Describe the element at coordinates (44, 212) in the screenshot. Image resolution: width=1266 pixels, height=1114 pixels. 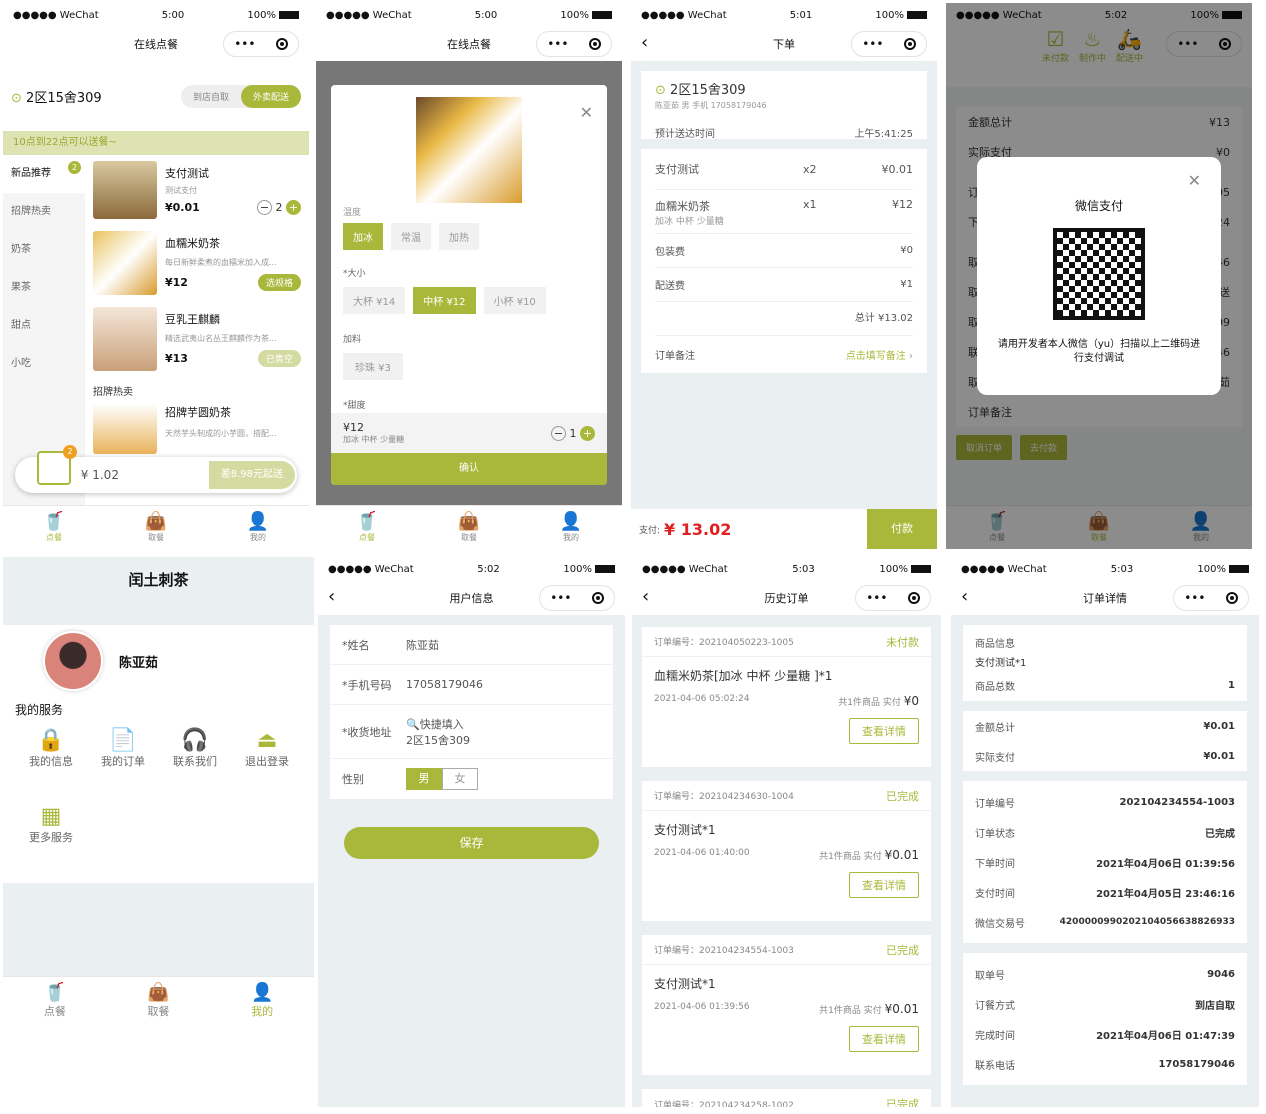
I see `category-item: 招牌热卖` at that location.